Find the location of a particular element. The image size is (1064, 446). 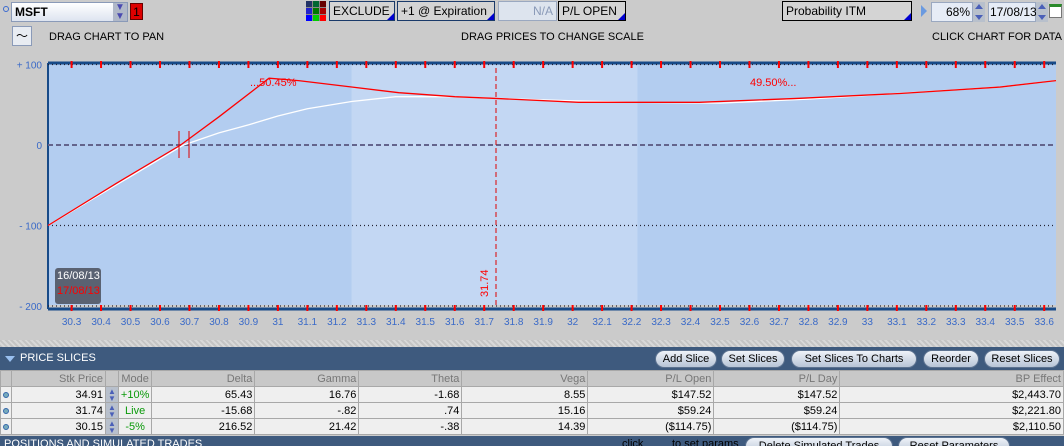

col-header: Theta is located at coordinates (410, 378).